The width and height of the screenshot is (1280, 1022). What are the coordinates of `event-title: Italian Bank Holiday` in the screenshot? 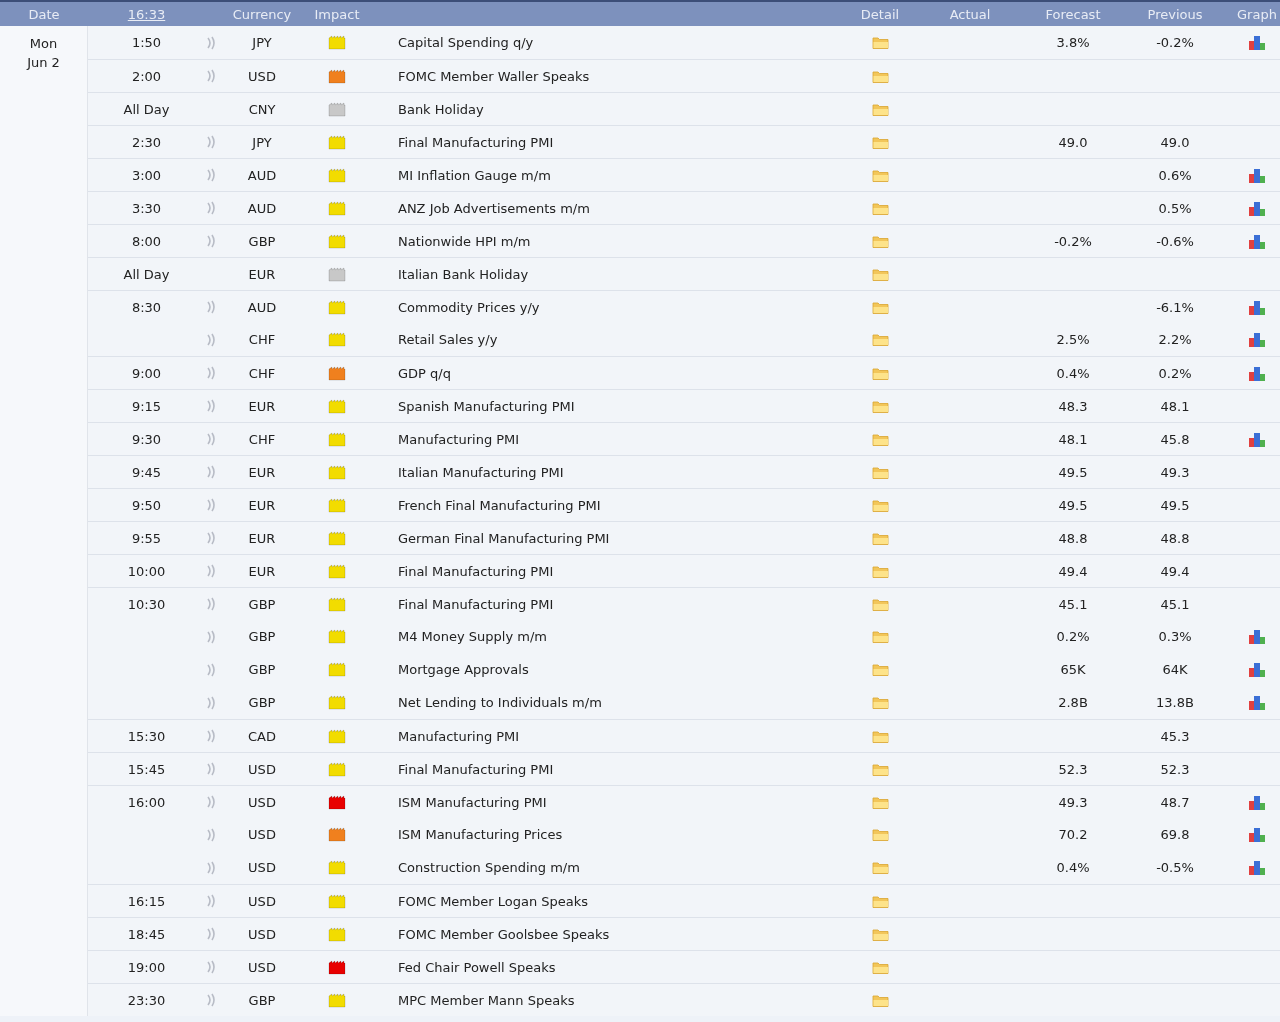 It's located at (463, 274).